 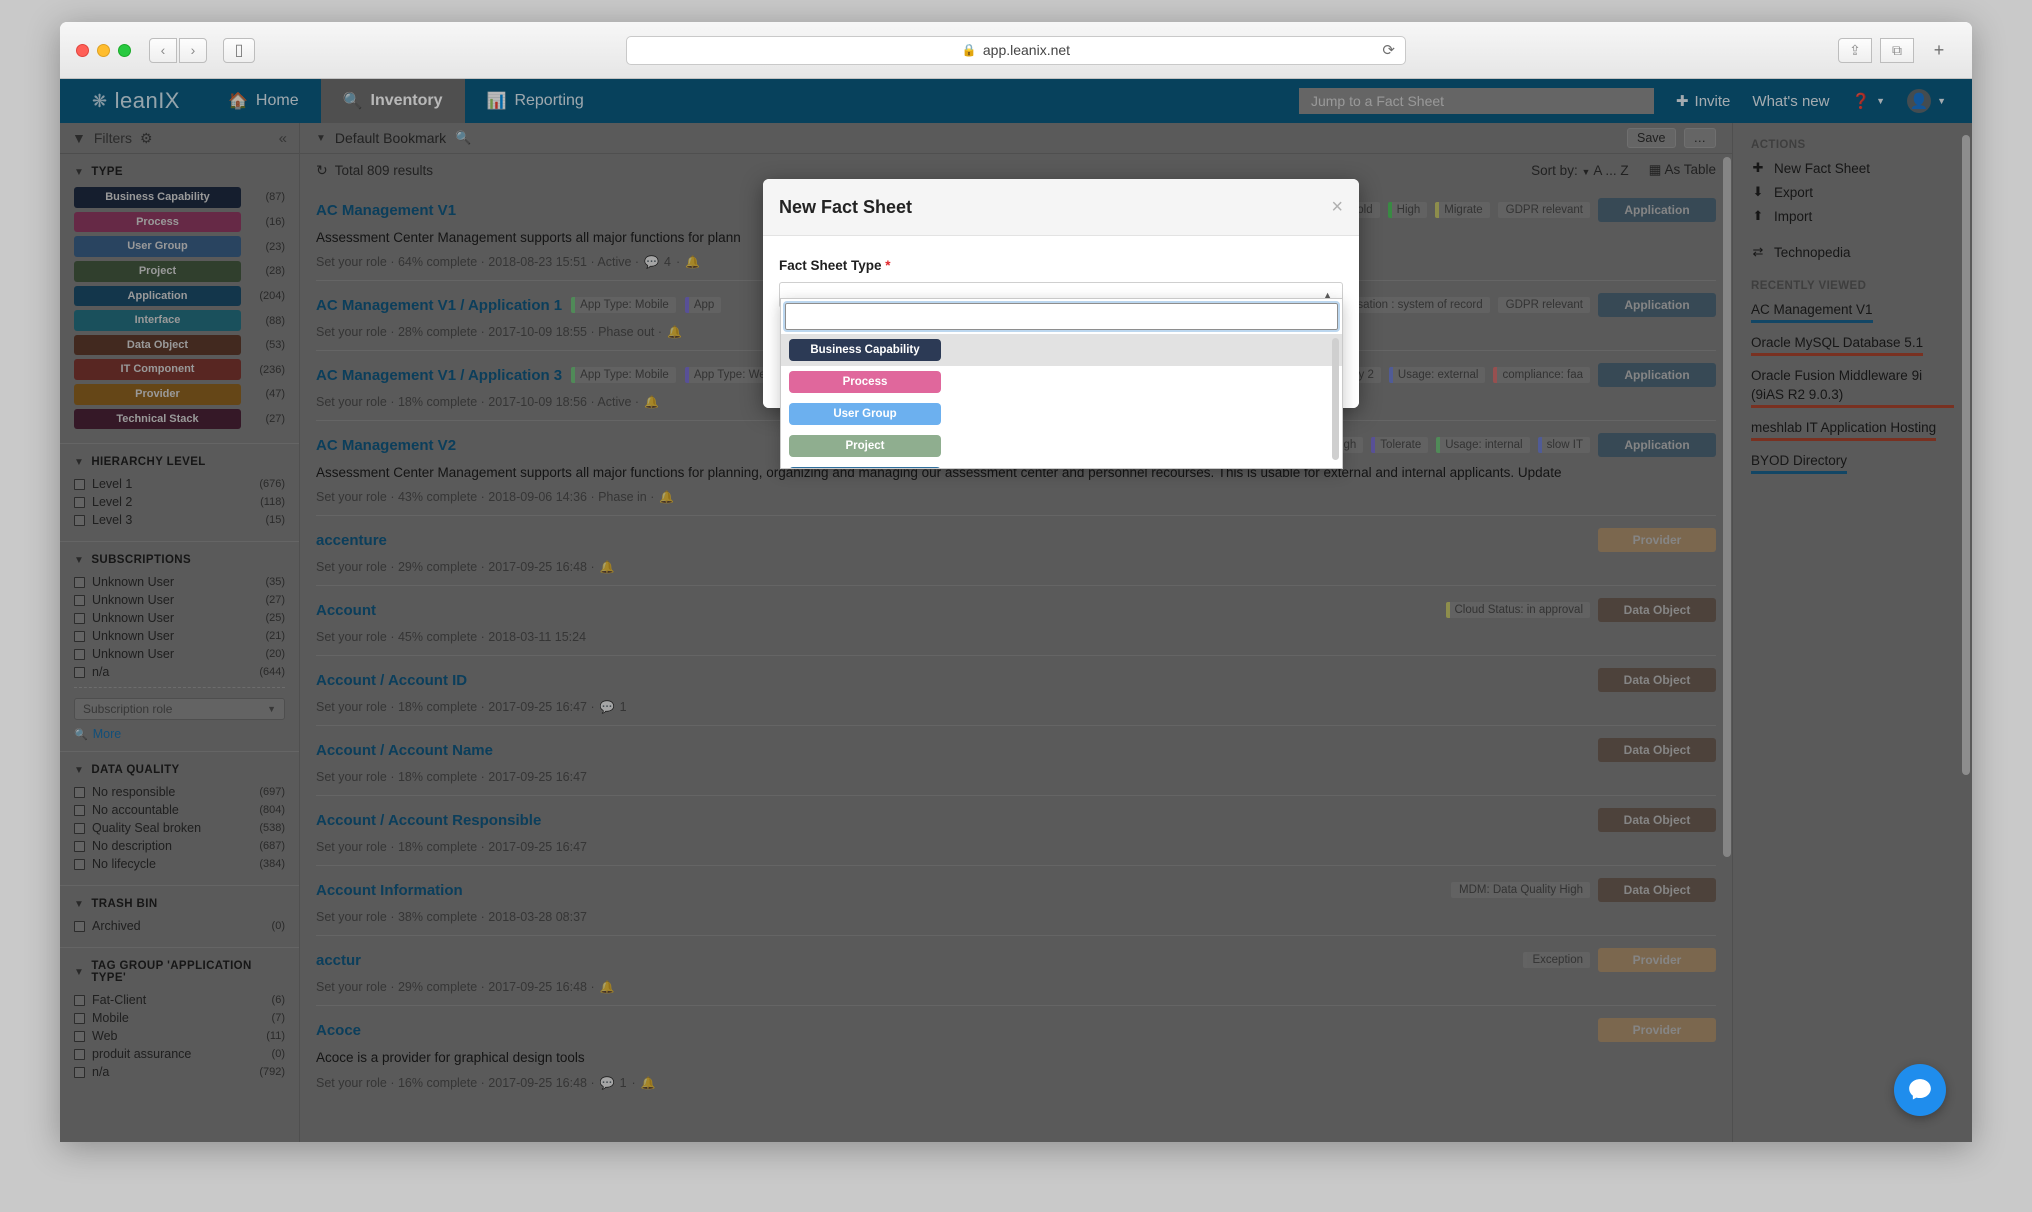 I want to click on option-chip: User Group, so click(x=865, y=414).